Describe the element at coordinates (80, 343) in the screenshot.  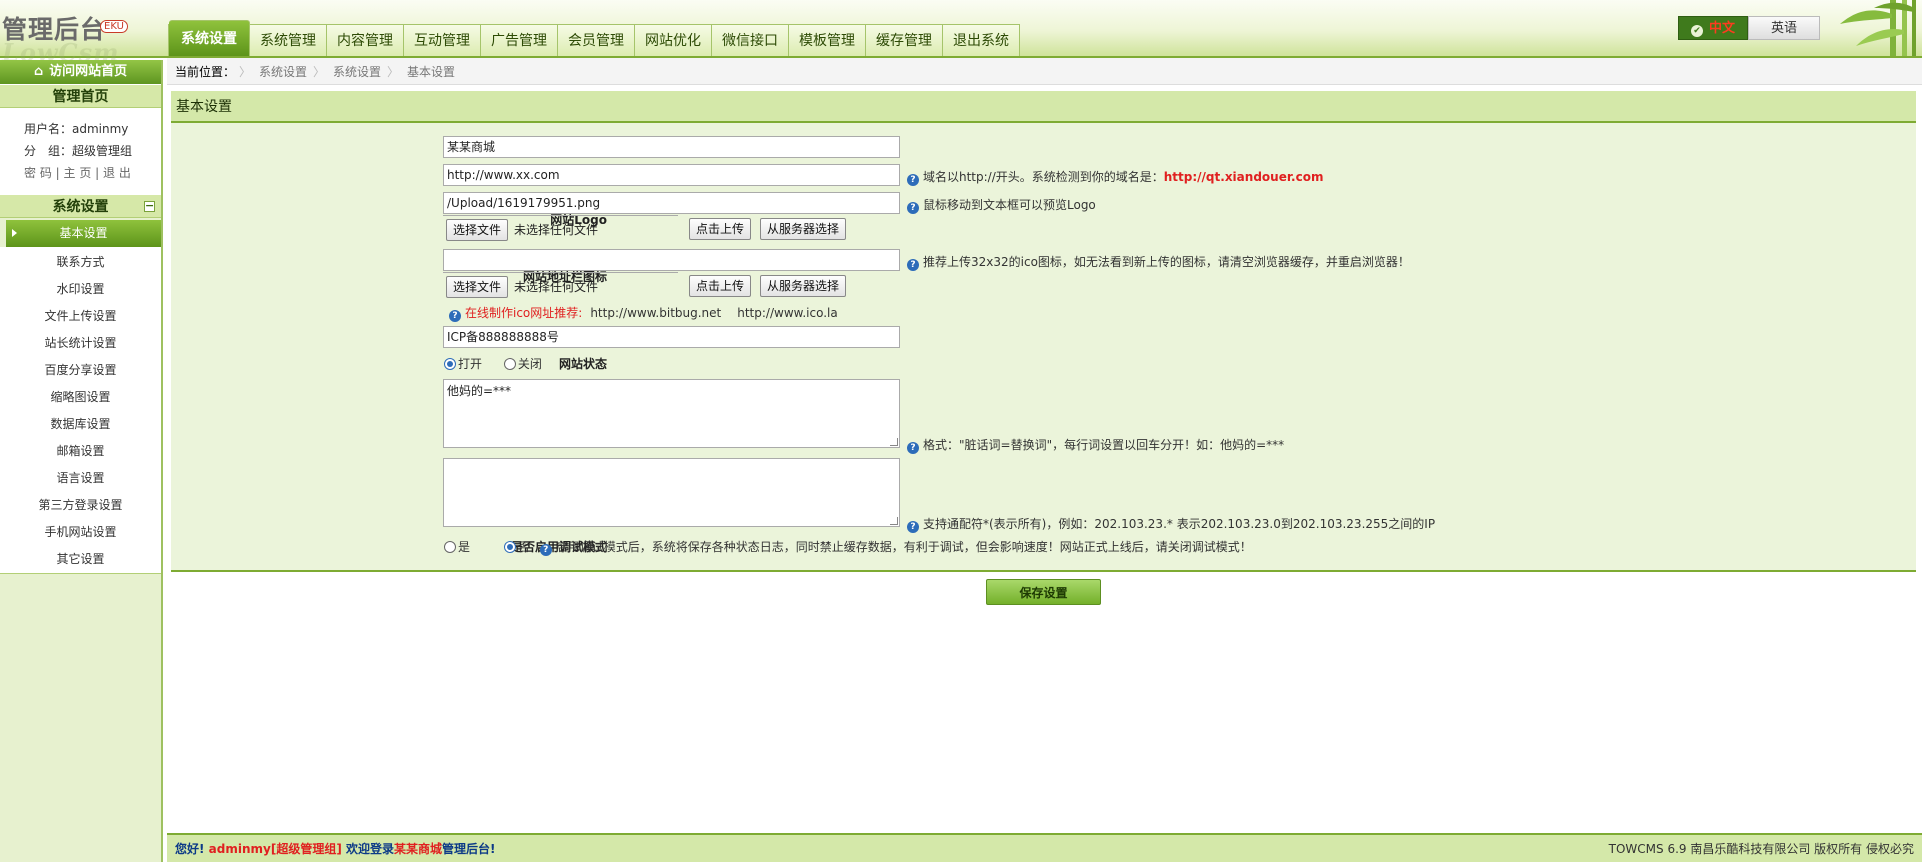
I see `sidebar-item-site-stats: 站长统计设置` at that location.